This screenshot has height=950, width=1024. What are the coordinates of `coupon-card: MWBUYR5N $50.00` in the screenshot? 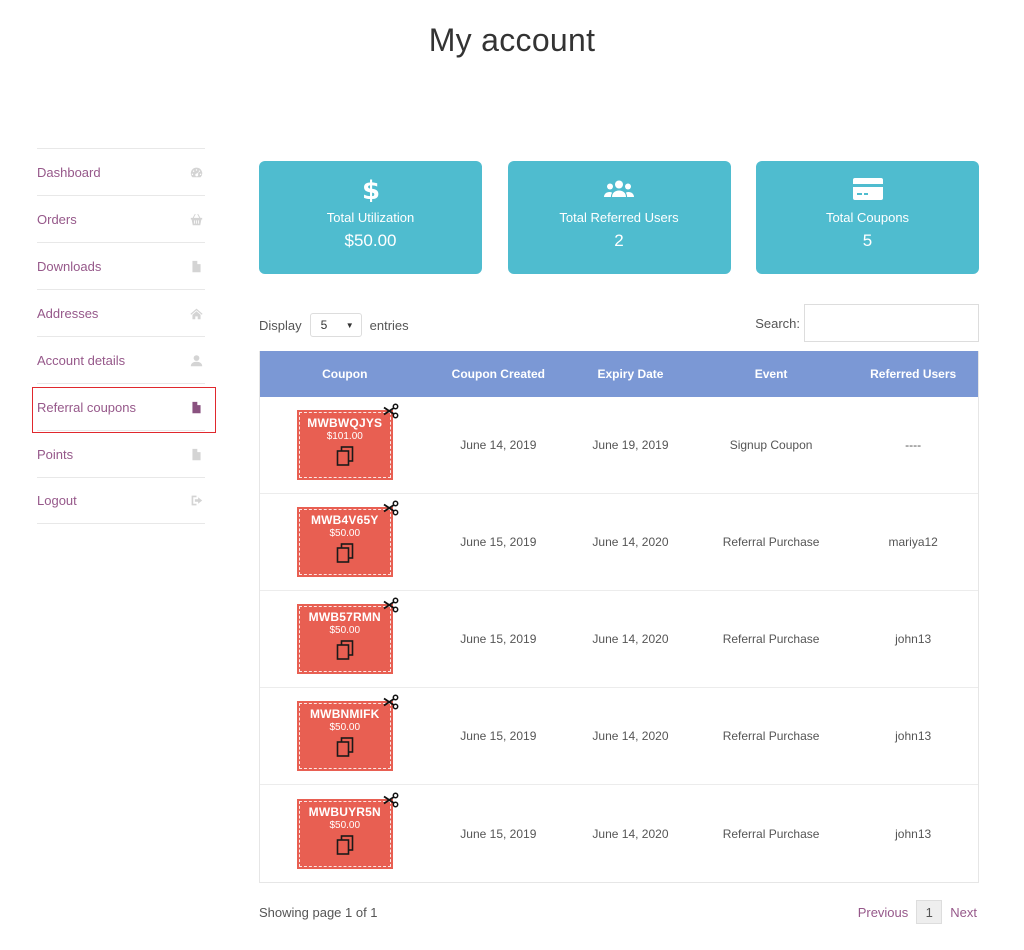 It's located at (347, 830).